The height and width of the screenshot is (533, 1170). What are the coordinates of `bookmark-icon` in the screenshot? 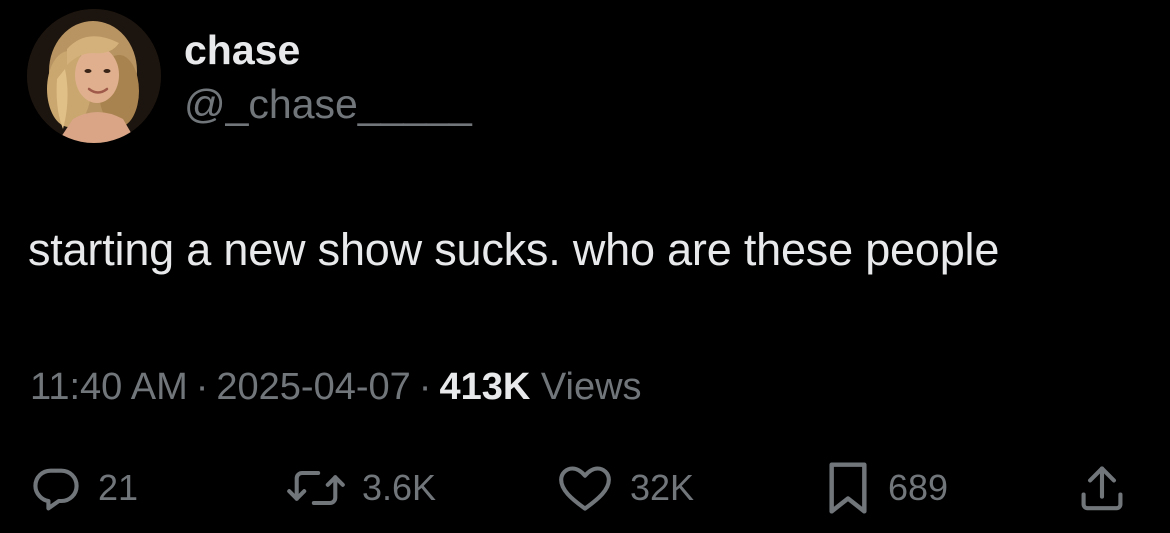 It's located at (848, 488).